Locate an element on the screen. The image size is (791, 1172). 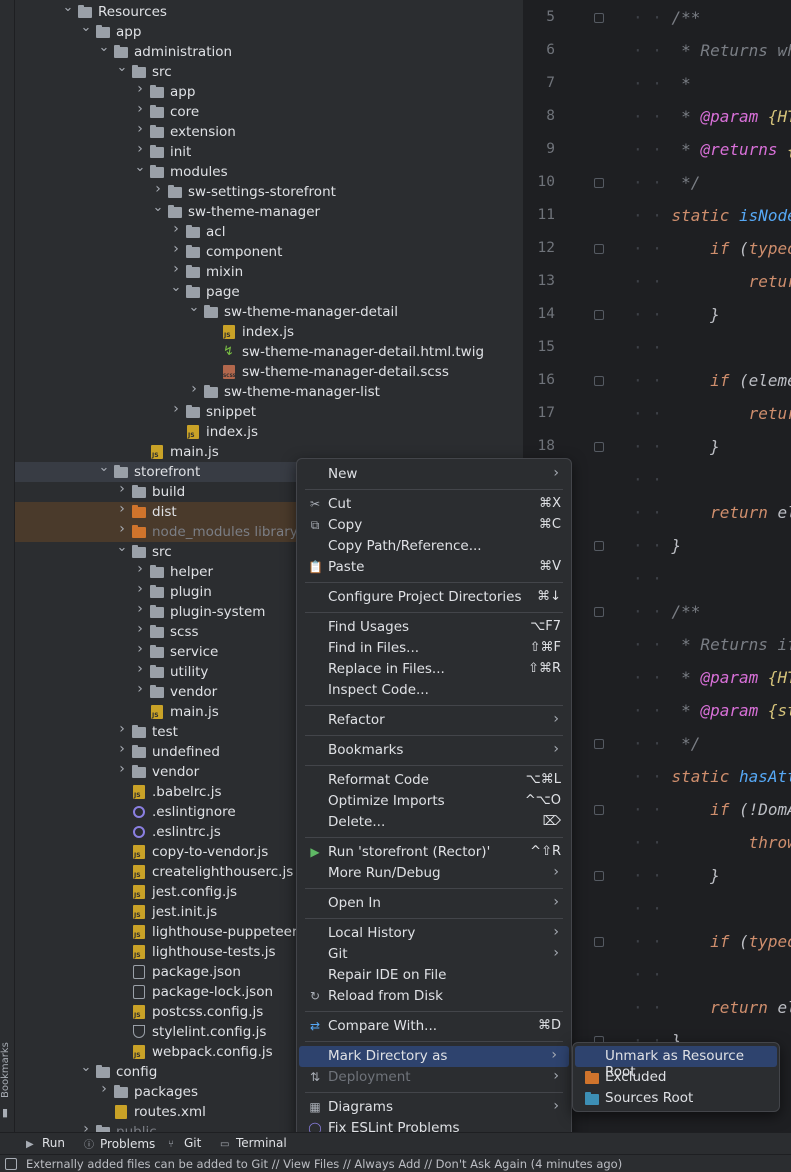
run-tool-button: ▶ Run is located at coordinates (45, 1143).